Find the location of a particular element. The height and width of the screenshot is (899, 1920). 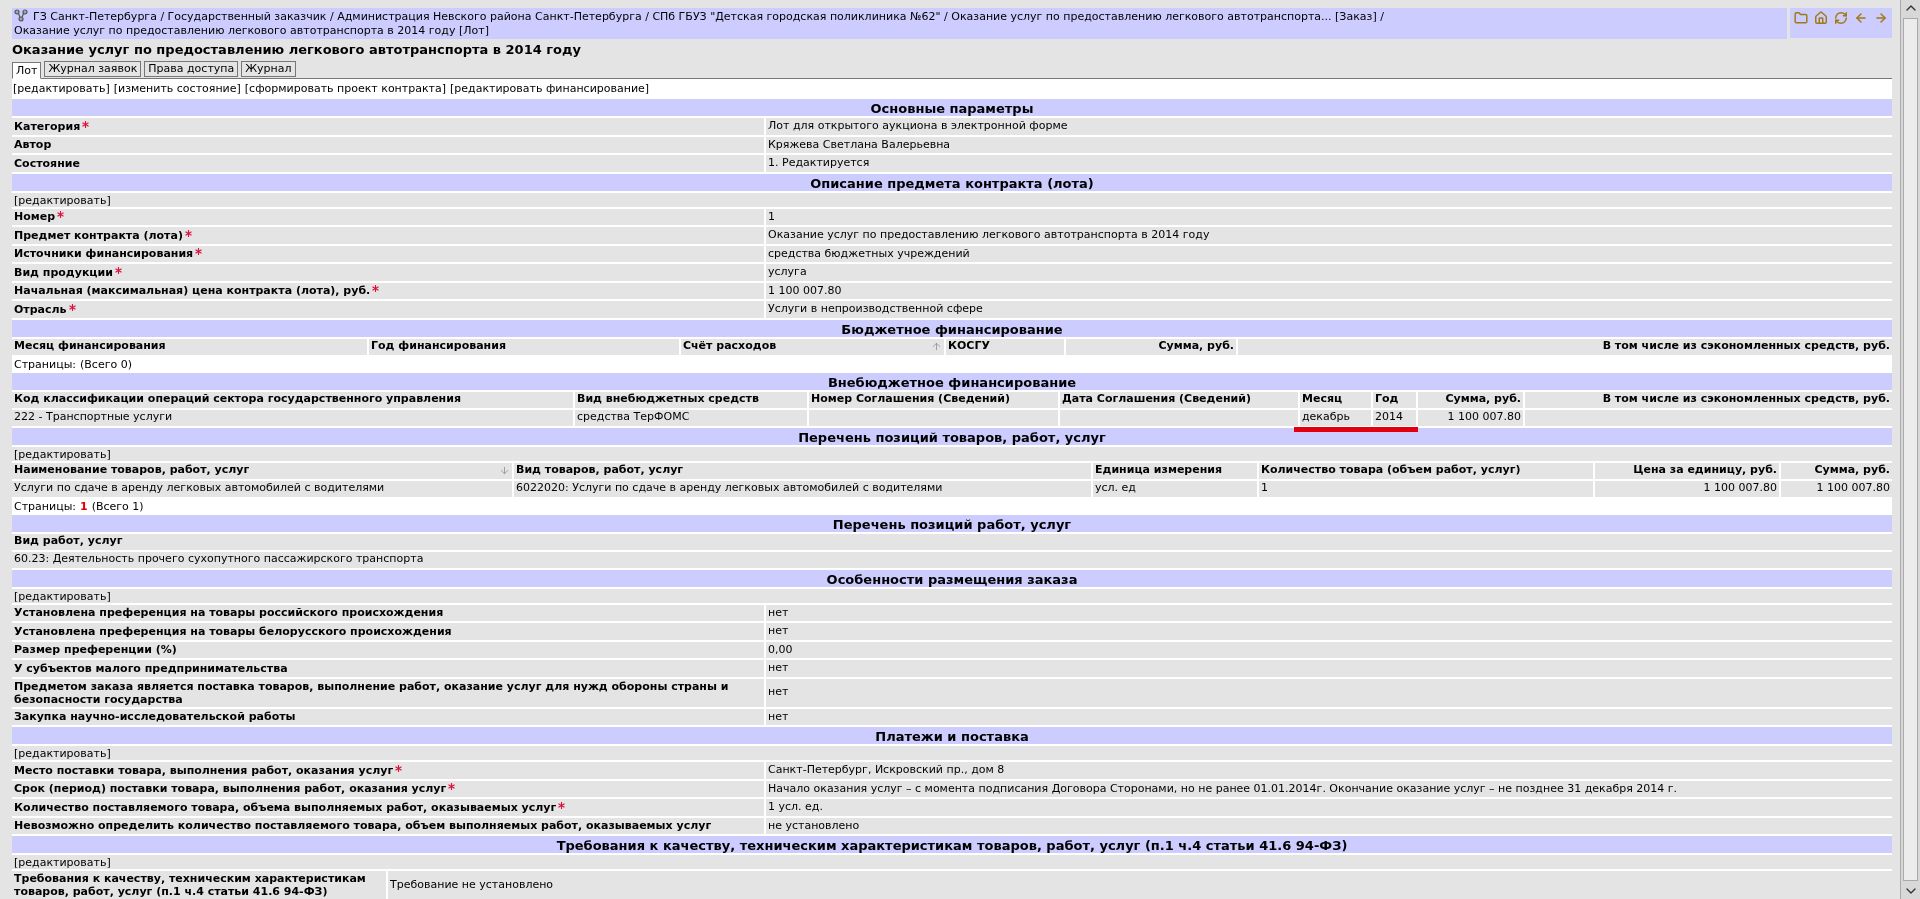

field-label: Установлена преференция на товары российского происхождения is located at coordinates (229, 613).